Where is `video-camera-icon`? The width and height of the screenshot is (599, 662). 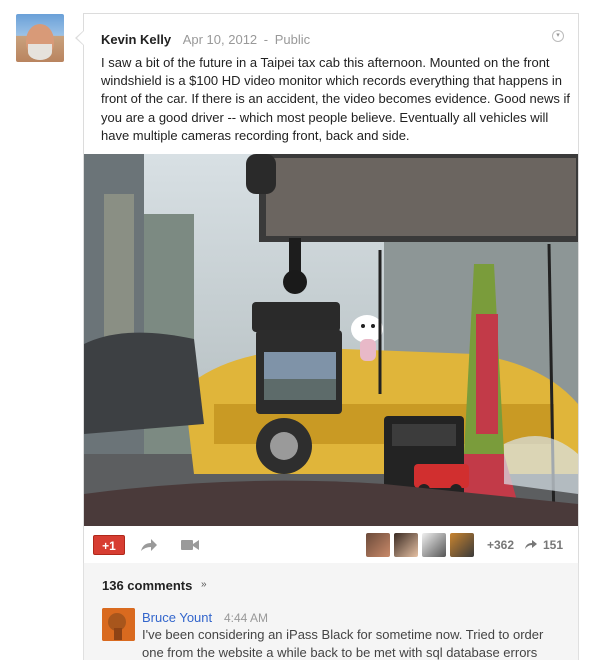 video-camera-icon is located at coordinates (190, 545).